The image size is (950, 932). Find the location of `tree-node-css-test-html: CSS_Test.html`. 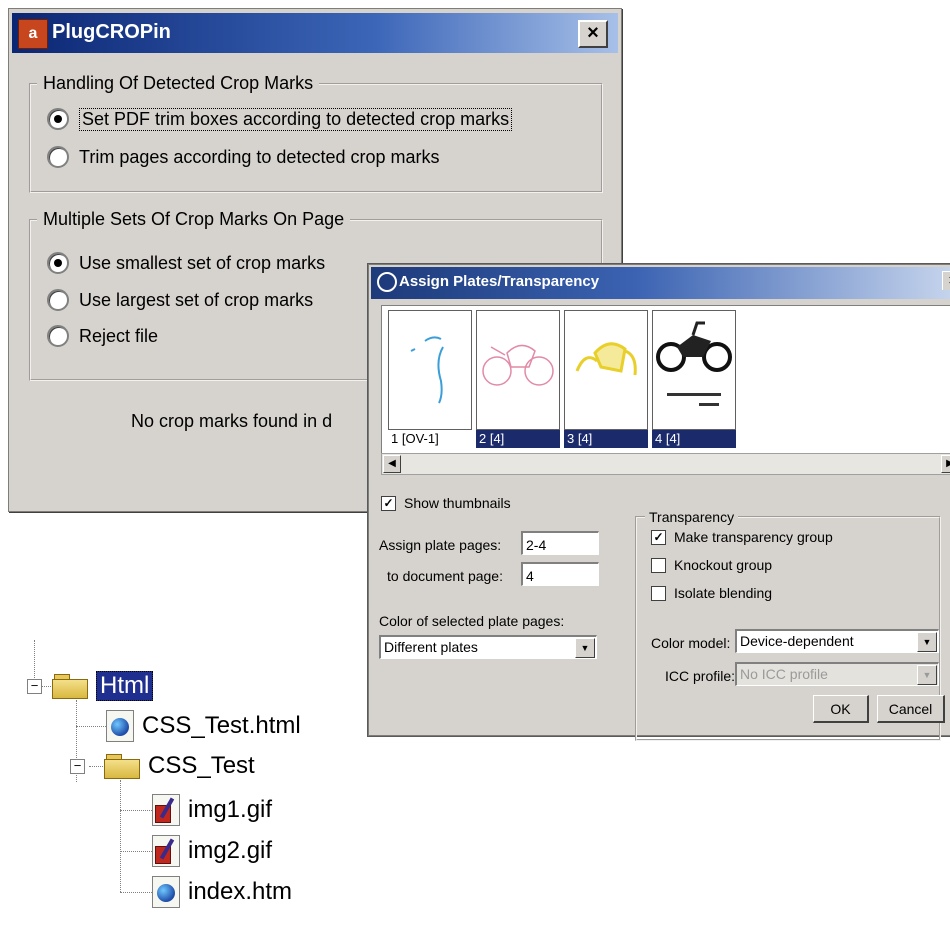

tree-node-css-test-html: CSS_Test.html is located at coordinates (203, 726).